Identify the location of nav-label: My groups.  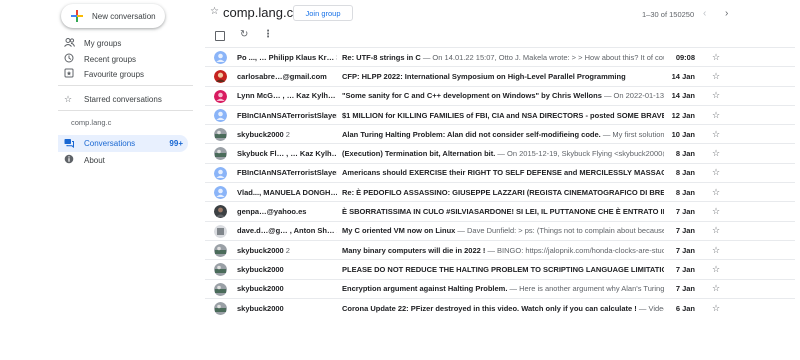
(103, 43).